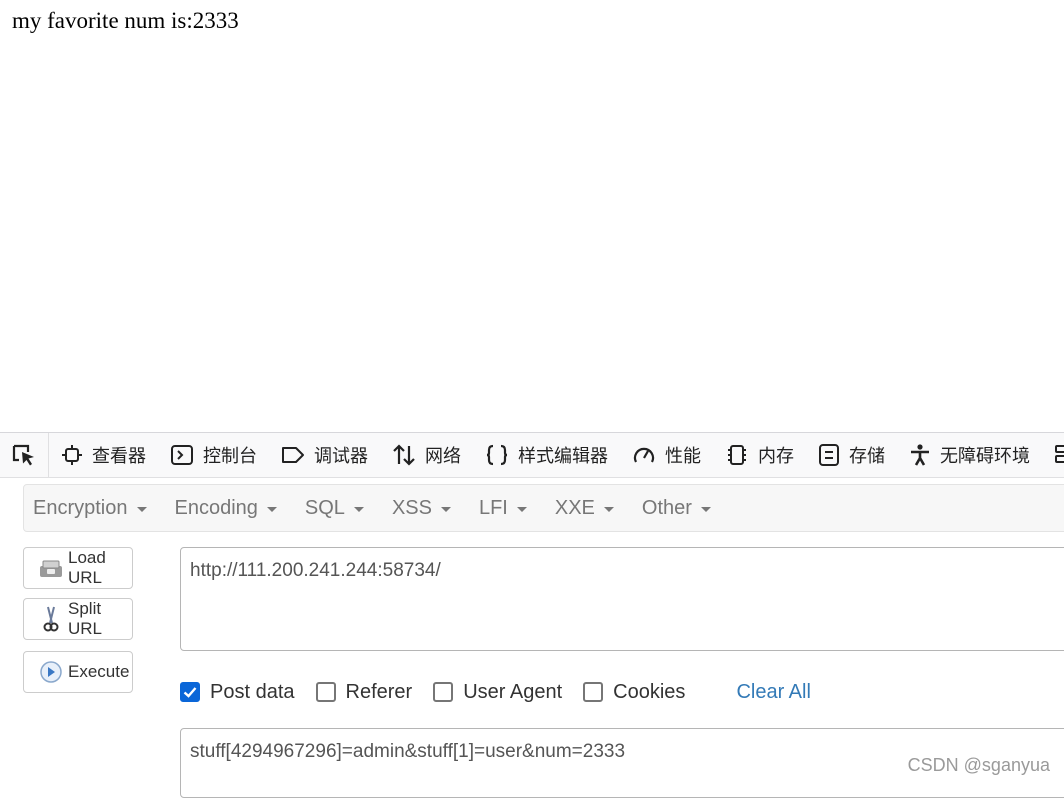 The width and height of the screenshot is (1064, 798). Describe the element at coordinates (829, 455) in the screenshot. I see `storage-icon` at that location.